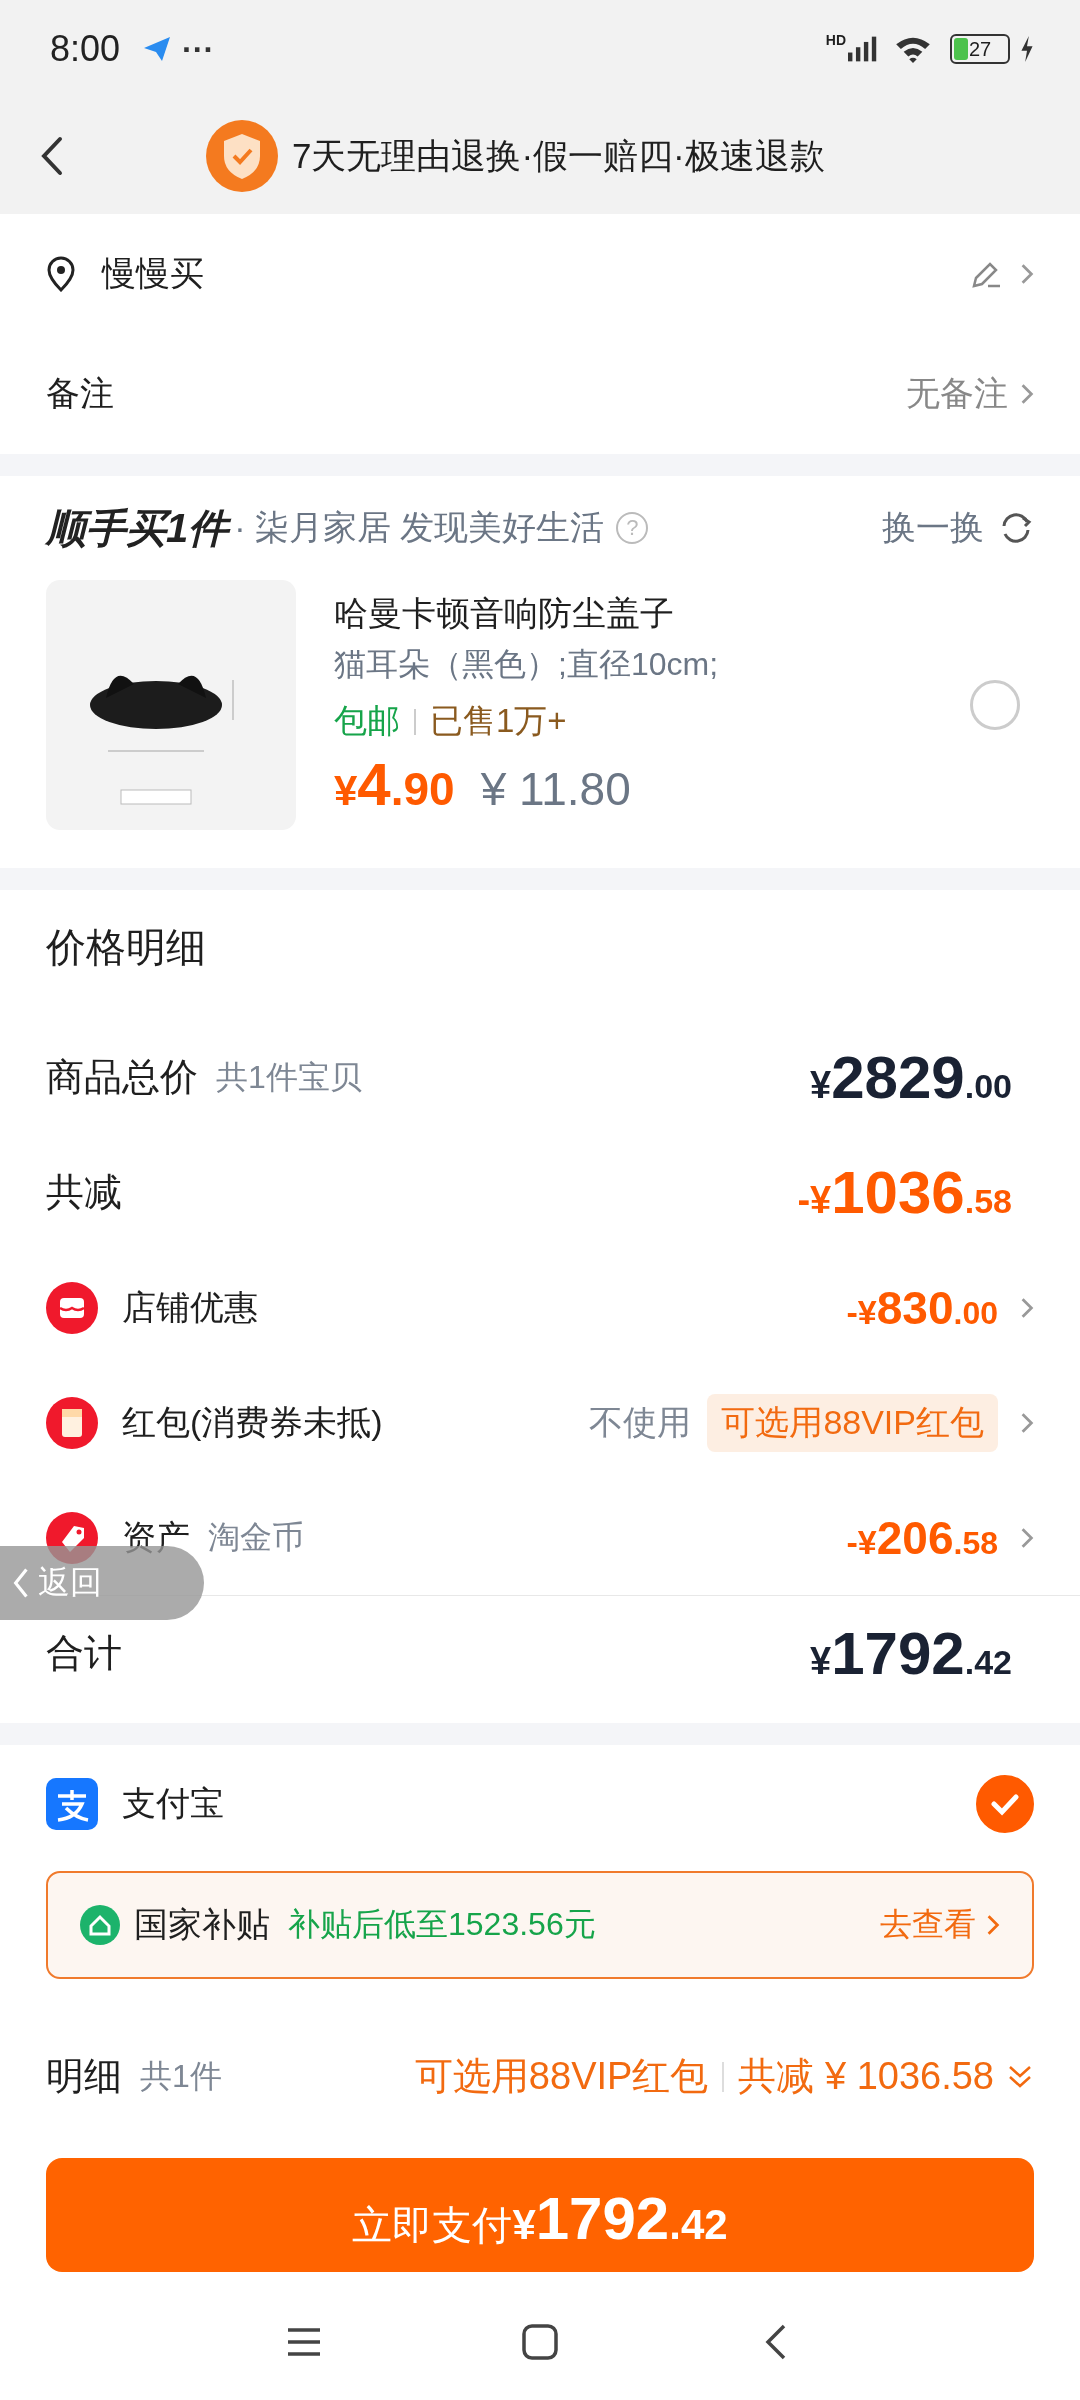 The width and height of the screenshot is (1080, 2400). I want to click on item-count: 共1件, so click(181, 2076).